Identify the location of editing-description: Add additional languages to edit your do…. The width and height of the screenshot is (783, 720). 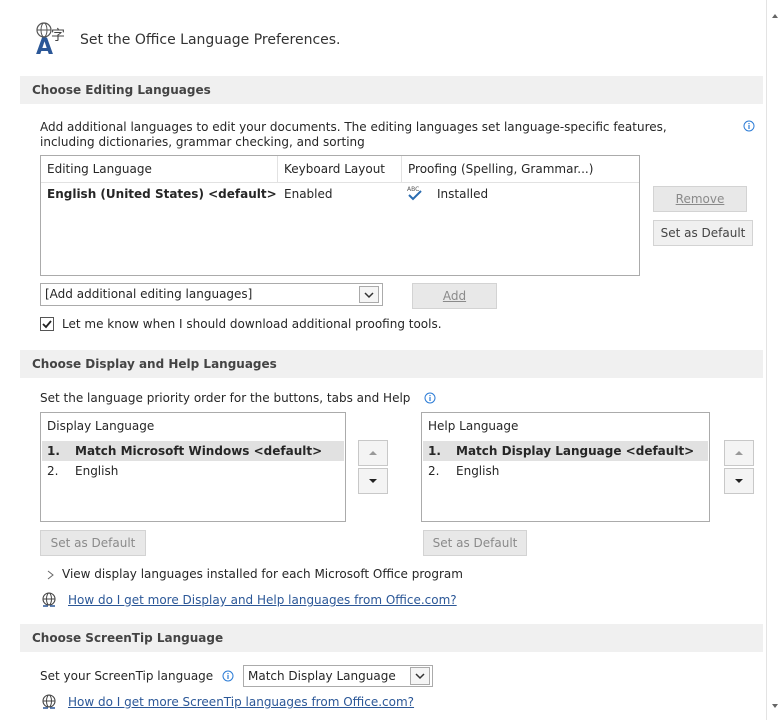
(353, 134).